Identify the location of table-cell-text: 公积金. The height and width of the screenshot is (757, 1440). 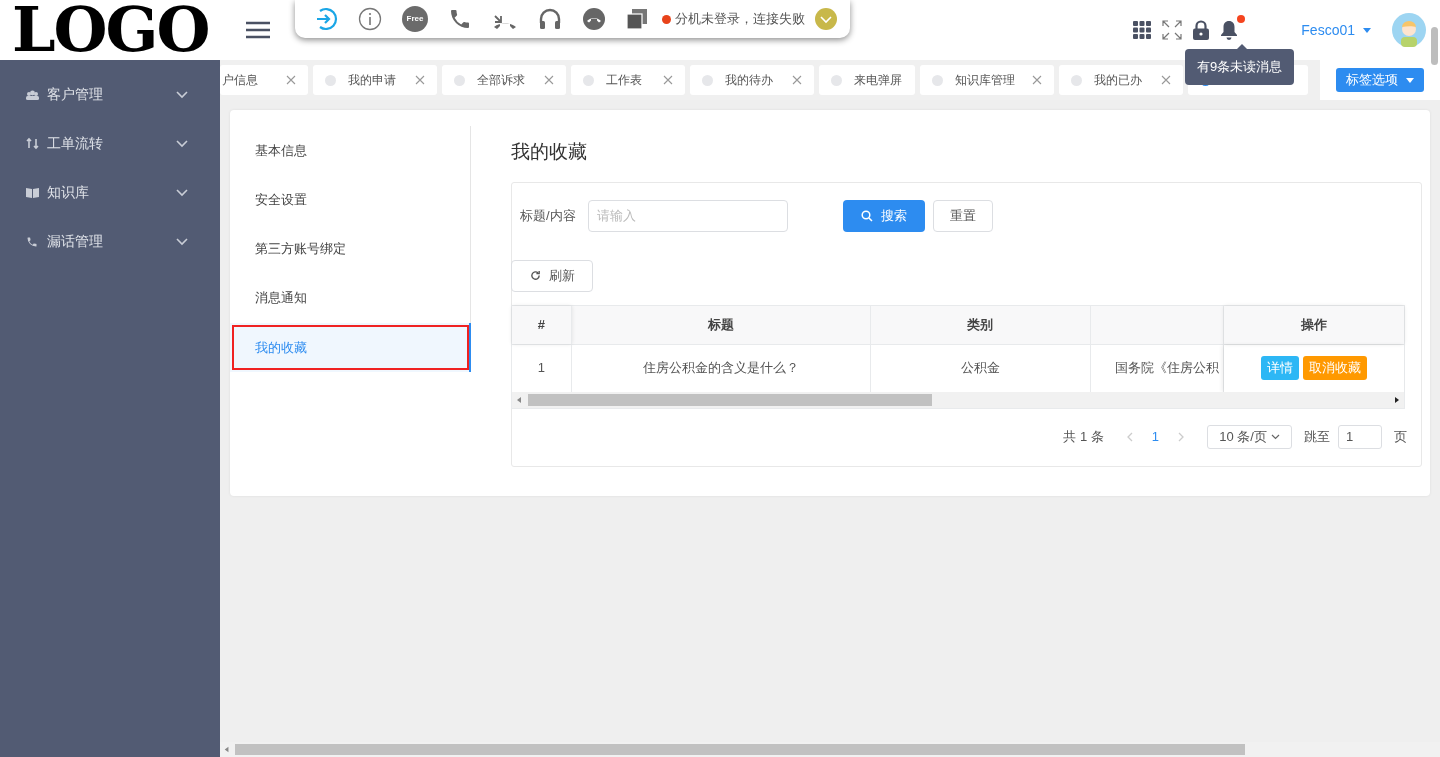
(980, 368).